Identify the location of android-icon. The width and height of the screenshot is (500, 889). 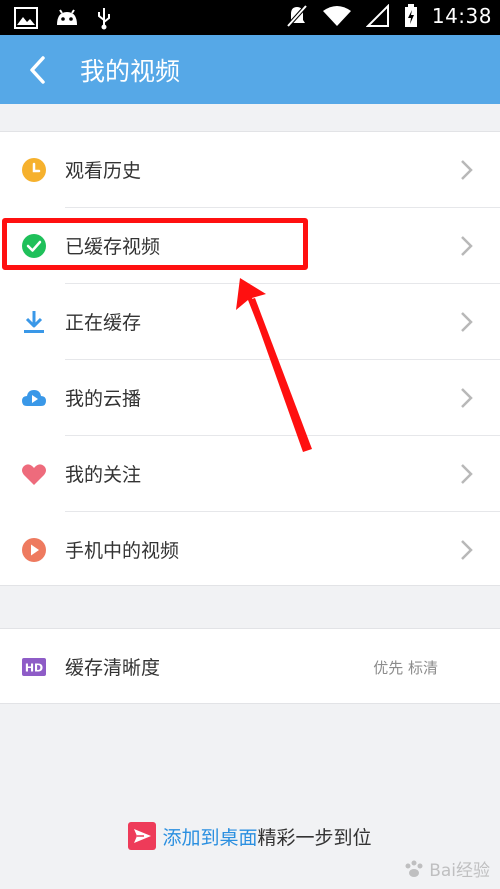
(67, 17).